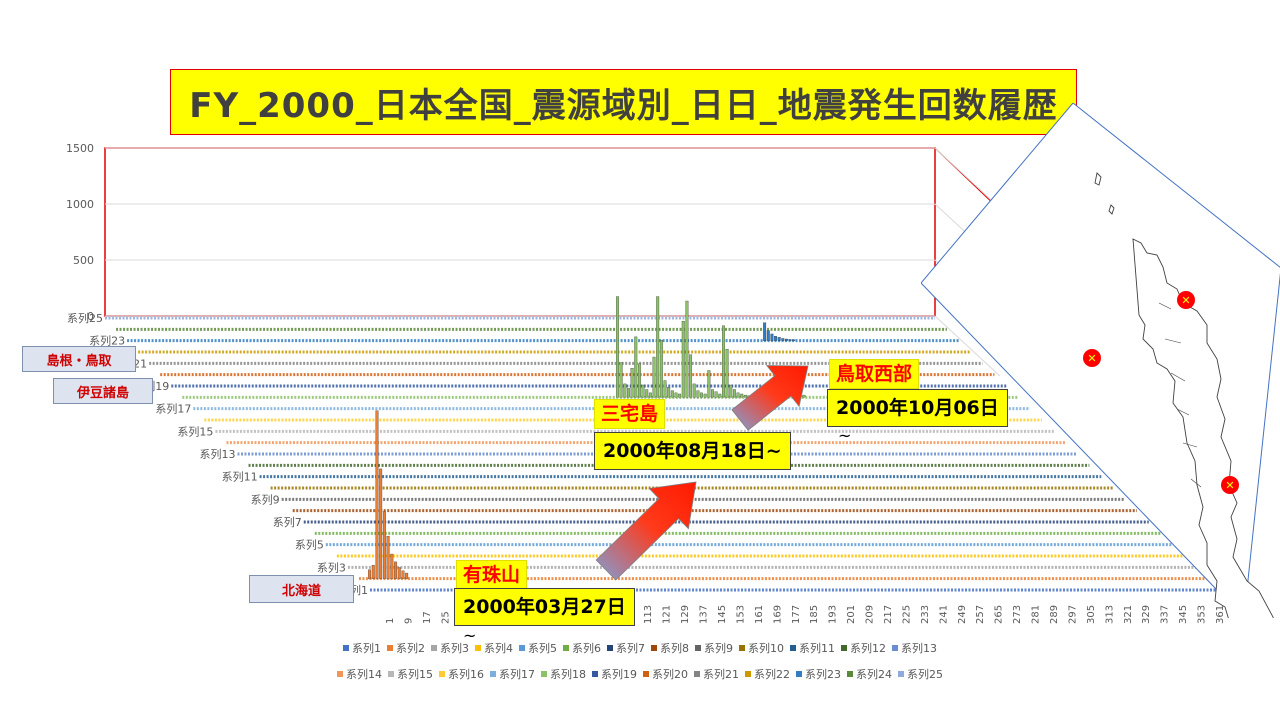  I want to click on legend-item: 系列6, so click(582, 648).